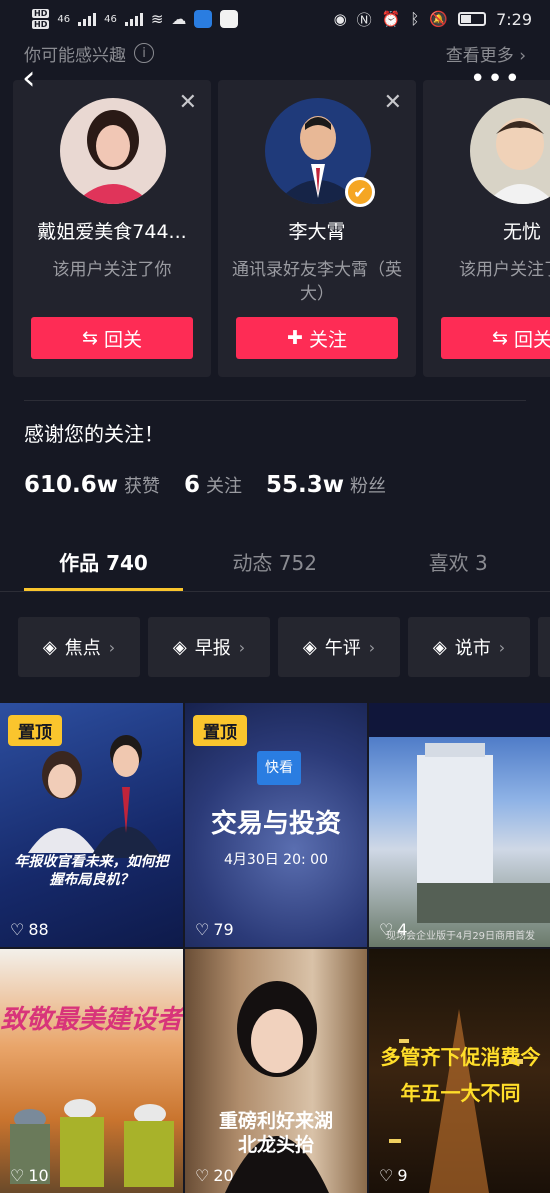 This screenshot has height=1193, width=550. Describe the element at coordinates (29, 1175) in the screenshot. I see `like-count: ♡ 10` at that location.